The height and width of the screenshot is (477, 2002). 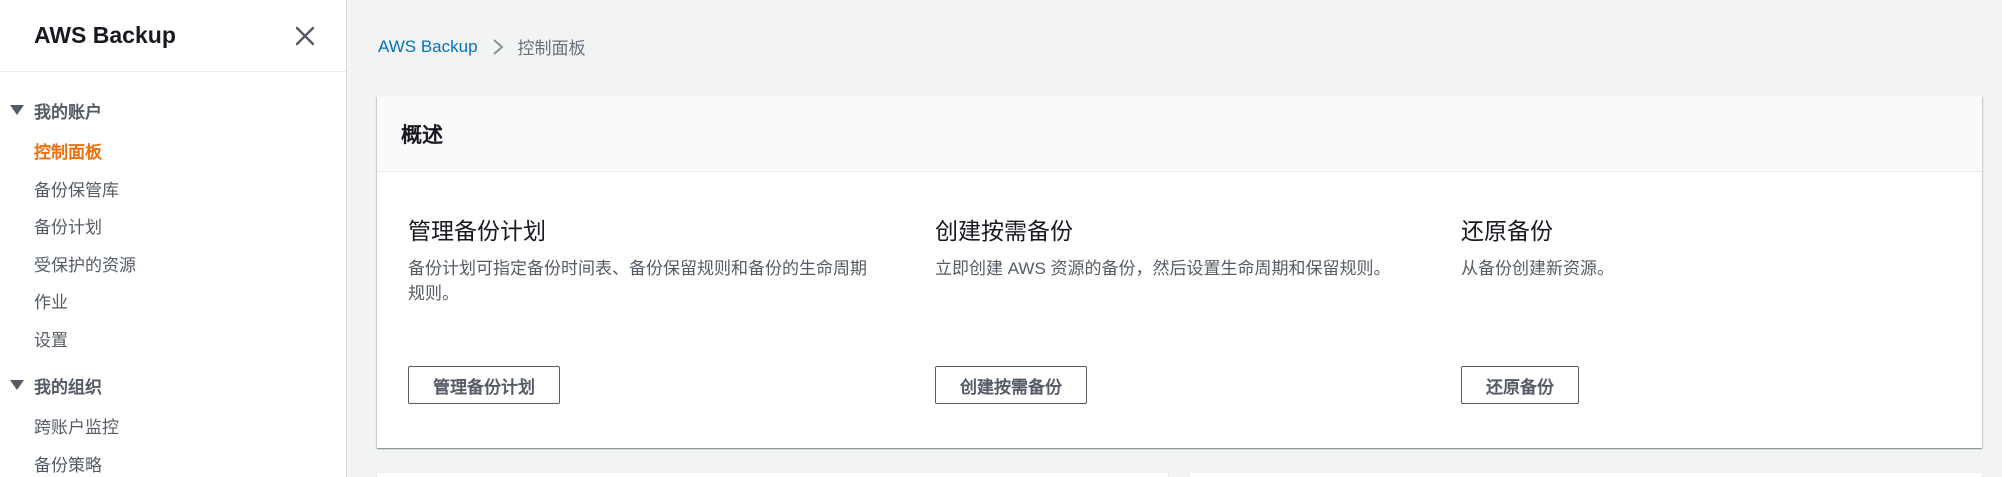 I want to click on sidebar-item-protected-resources: 受保护的资源, so click(x=173, y=264).